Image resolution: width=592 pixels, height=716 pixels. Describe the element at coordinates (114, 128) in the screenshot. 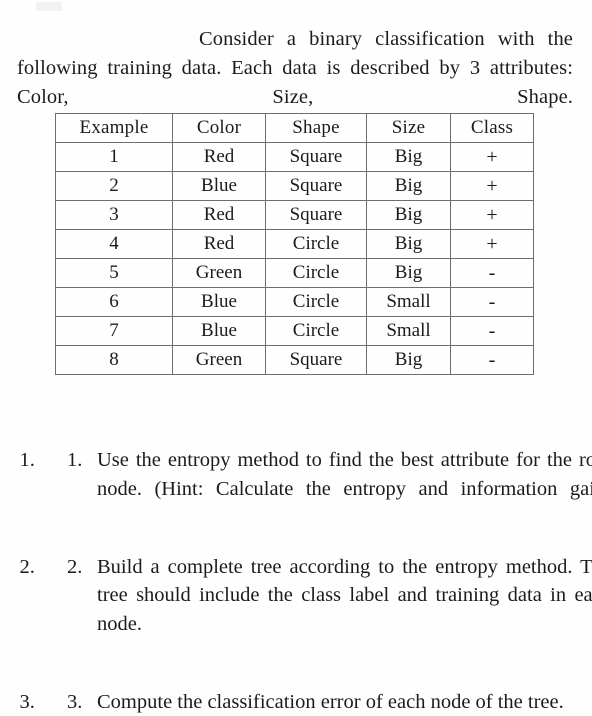

I see `column-header-example: Example` at that location.